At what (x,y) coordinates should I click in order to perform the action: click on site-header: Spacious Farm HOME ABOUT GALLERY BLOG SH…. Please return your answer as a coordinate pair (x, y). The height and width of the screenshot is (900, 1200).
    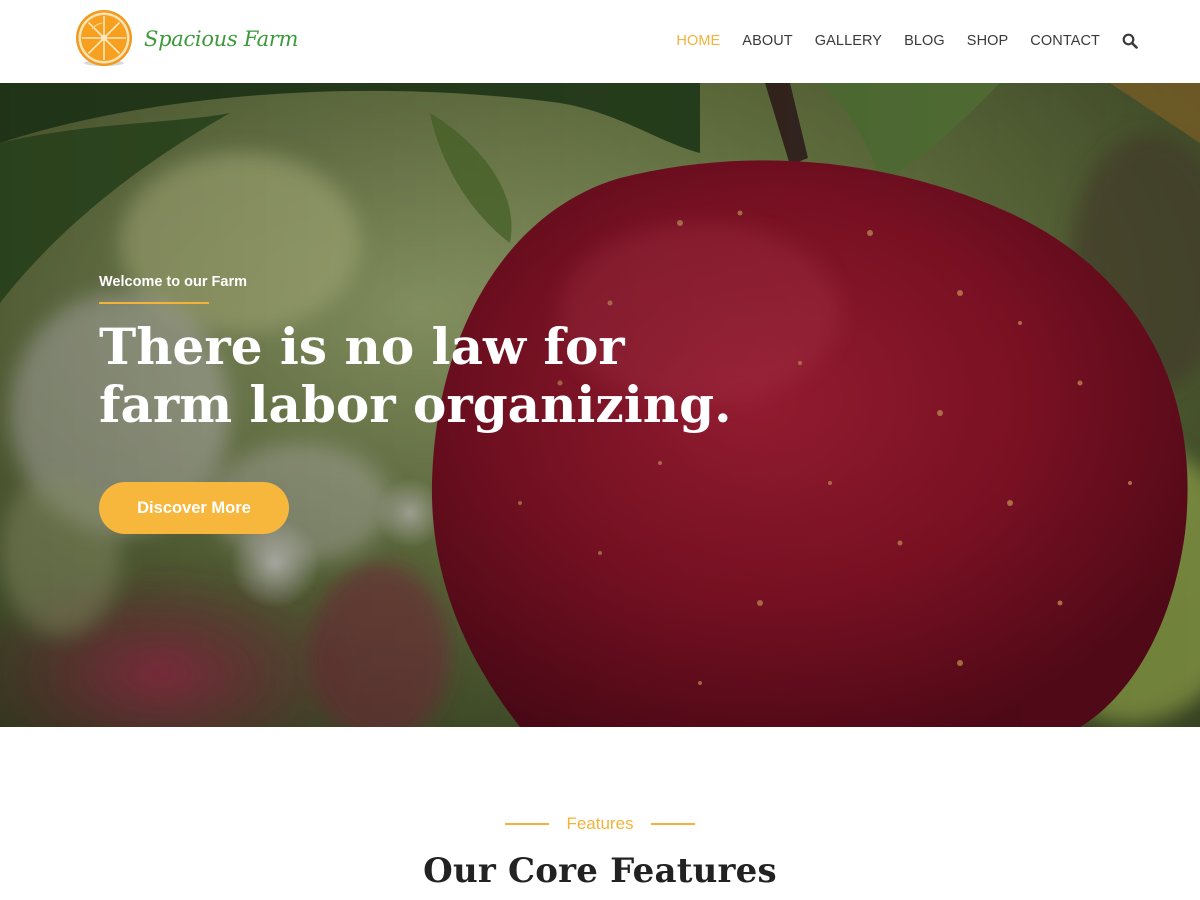
    Looking at the image, I should click on (600, 41).